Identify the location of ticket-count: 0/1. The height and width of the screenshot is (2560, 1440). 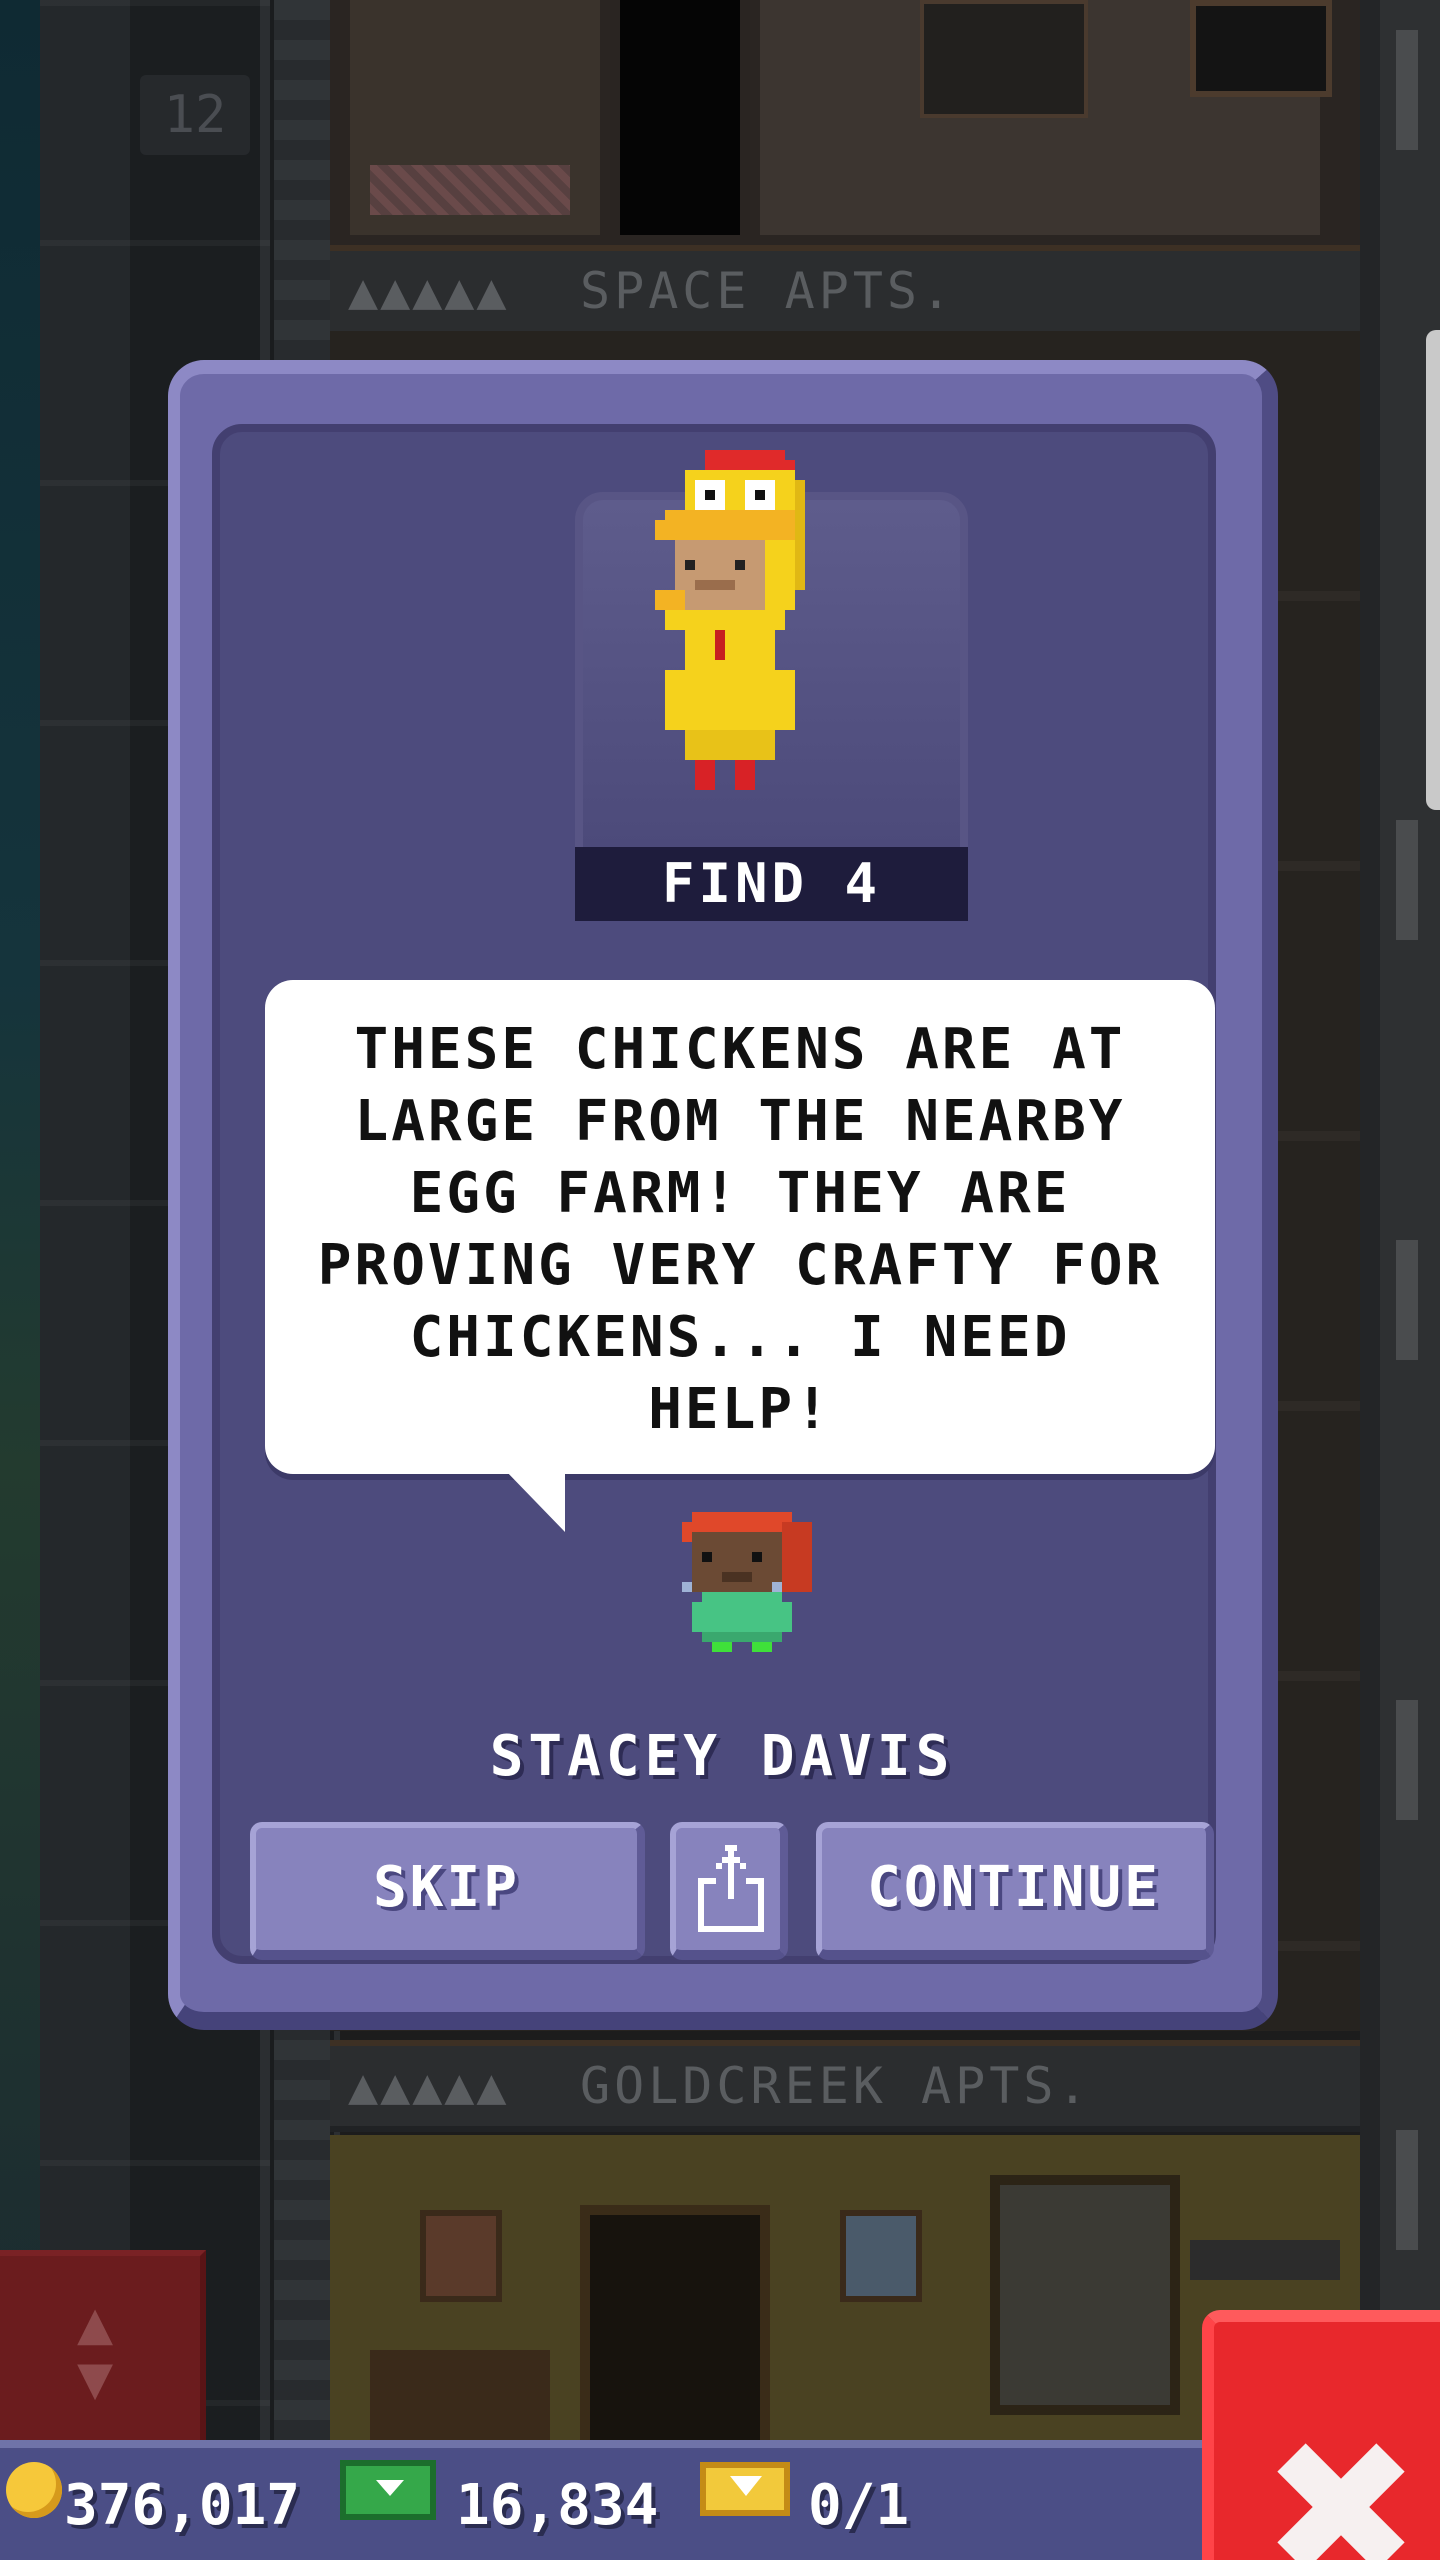
(859, 2505).